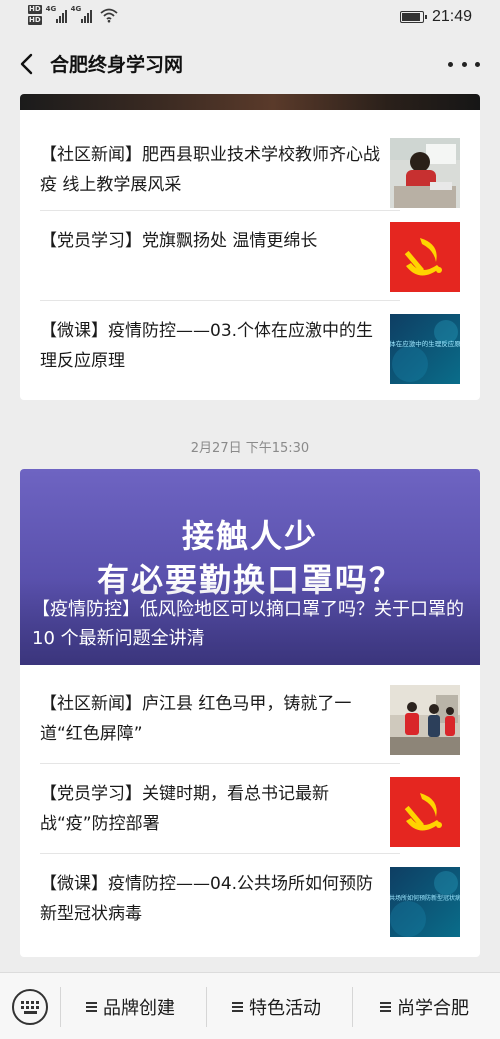 The width and height of the screenshot is (500, 1039). What do you see at coordinates (26, 64) in the screenshot?
I see `back-icon` at bounding box center [26, 64].